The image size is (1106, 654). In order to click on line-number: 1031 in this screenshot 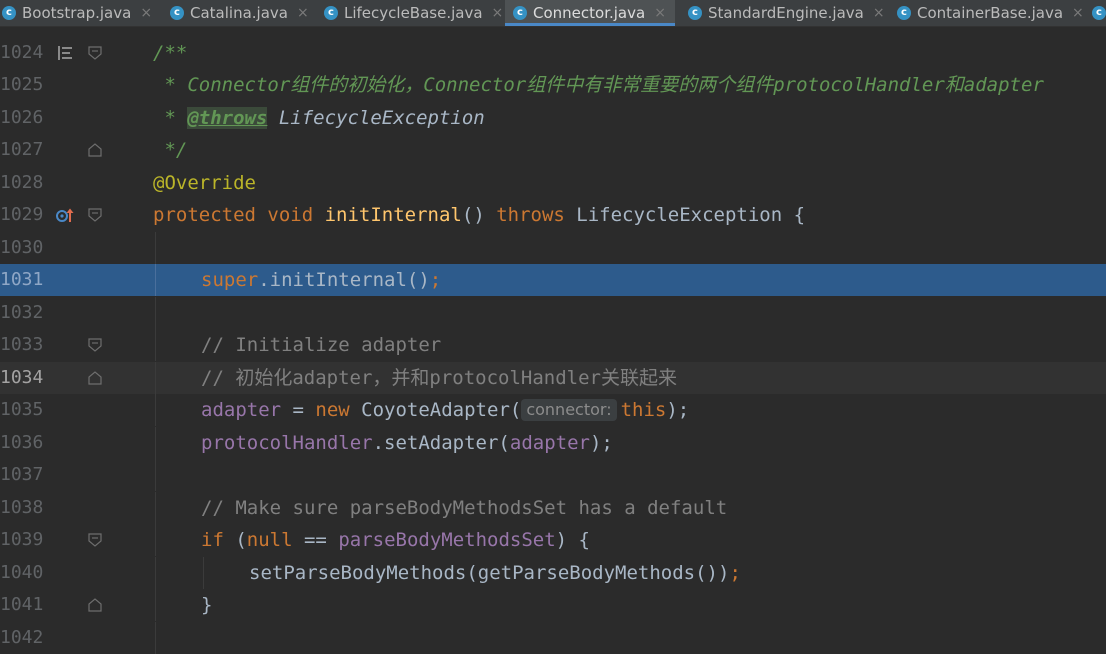, I will do `click(22, 279)`.